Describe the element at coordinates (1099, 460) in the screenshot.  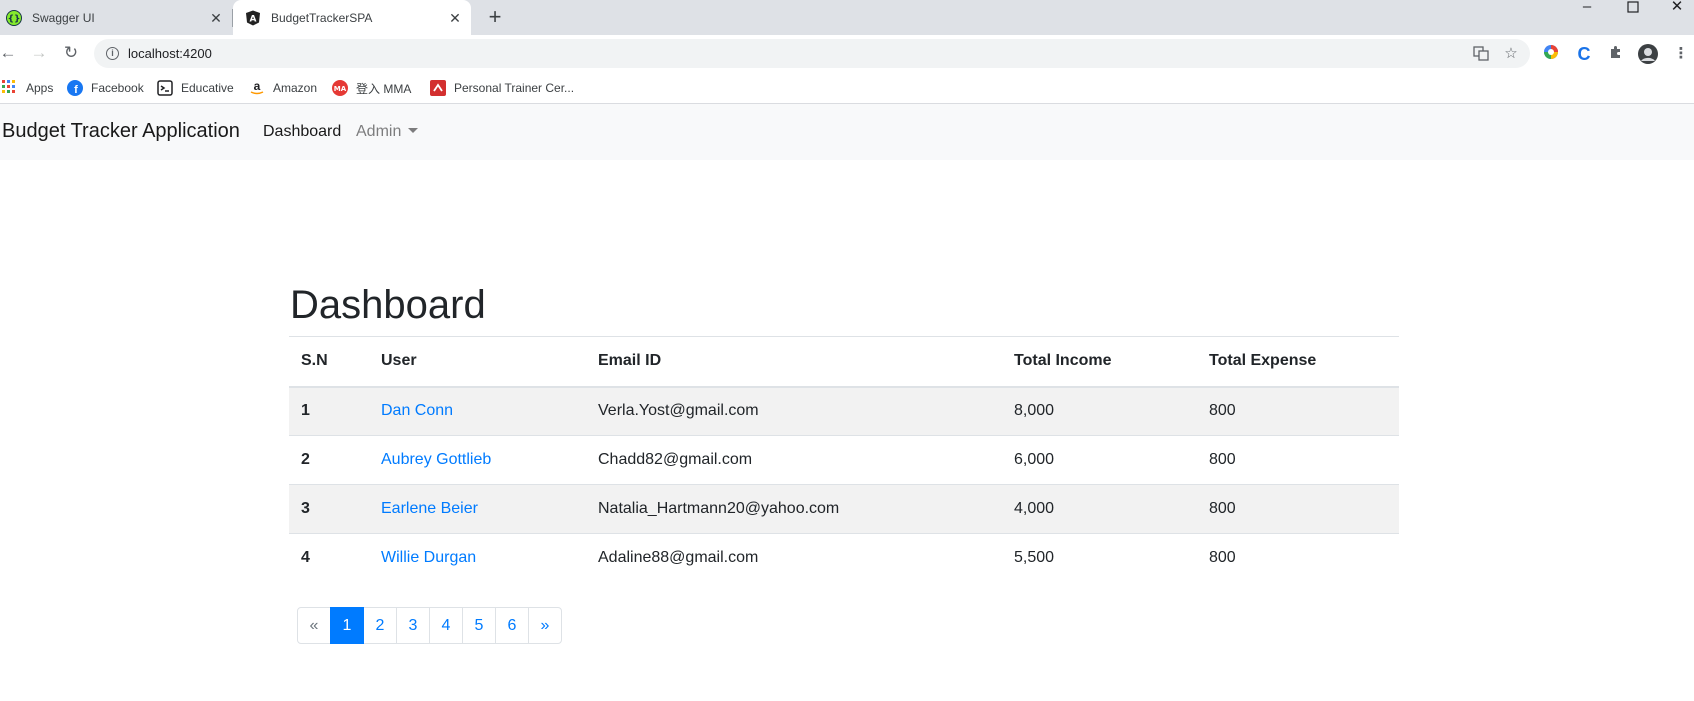
I see `cell-total-income: 6,000` at that location.